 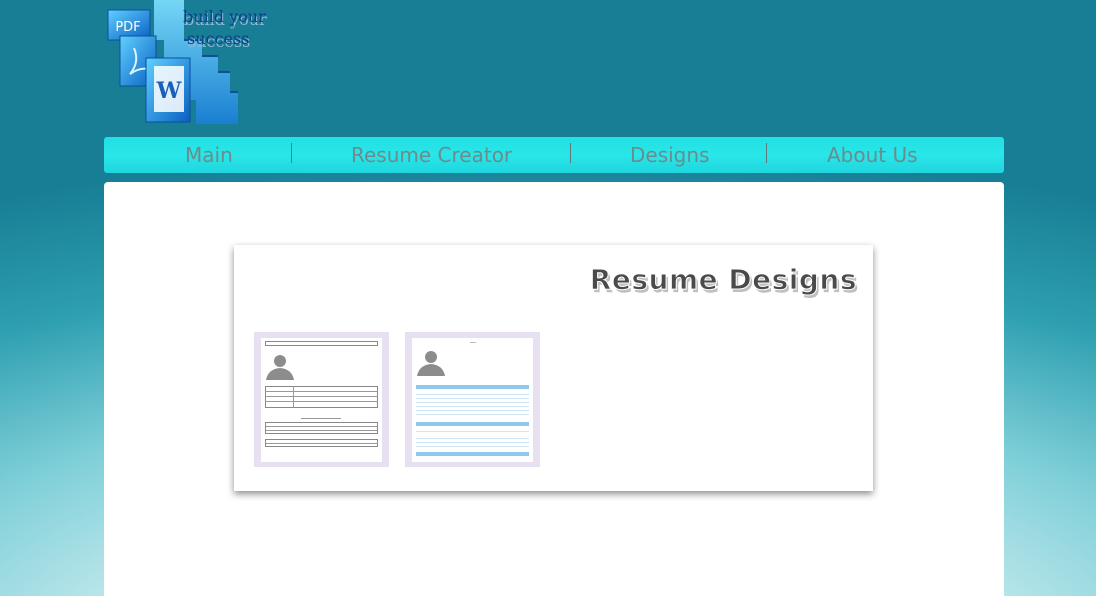 What do you see at coordinates (669, 155) in the screenshot?
I see `nav-item-designs: Designs` at bounding box center [669, 155].